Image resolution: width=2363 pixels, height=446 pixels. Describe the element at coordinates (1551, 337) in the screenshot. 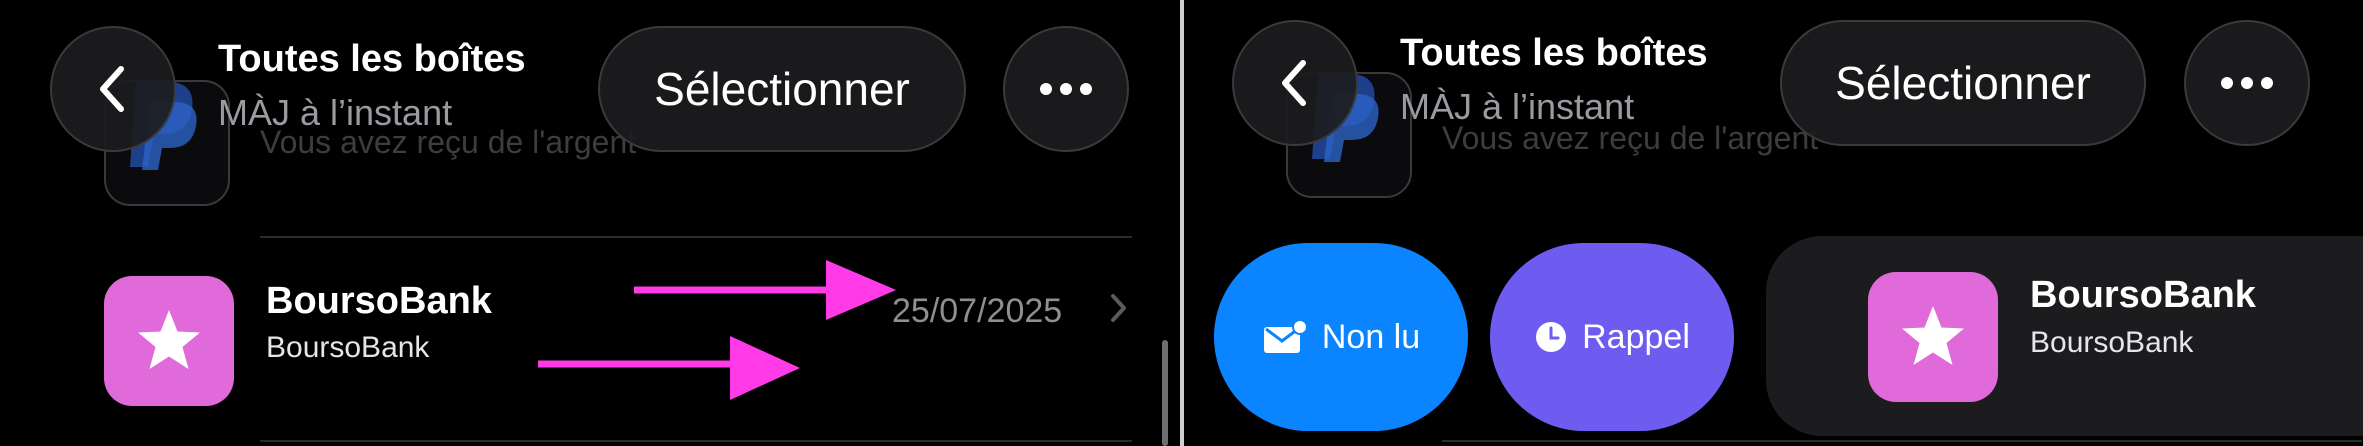

I see `clock-icon` at that location.